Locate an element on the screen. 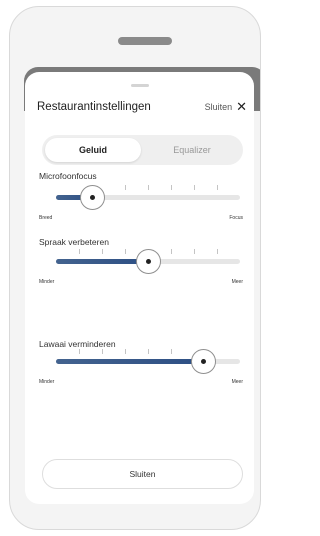  min-label: Breed is located at coordinates (46, 218).